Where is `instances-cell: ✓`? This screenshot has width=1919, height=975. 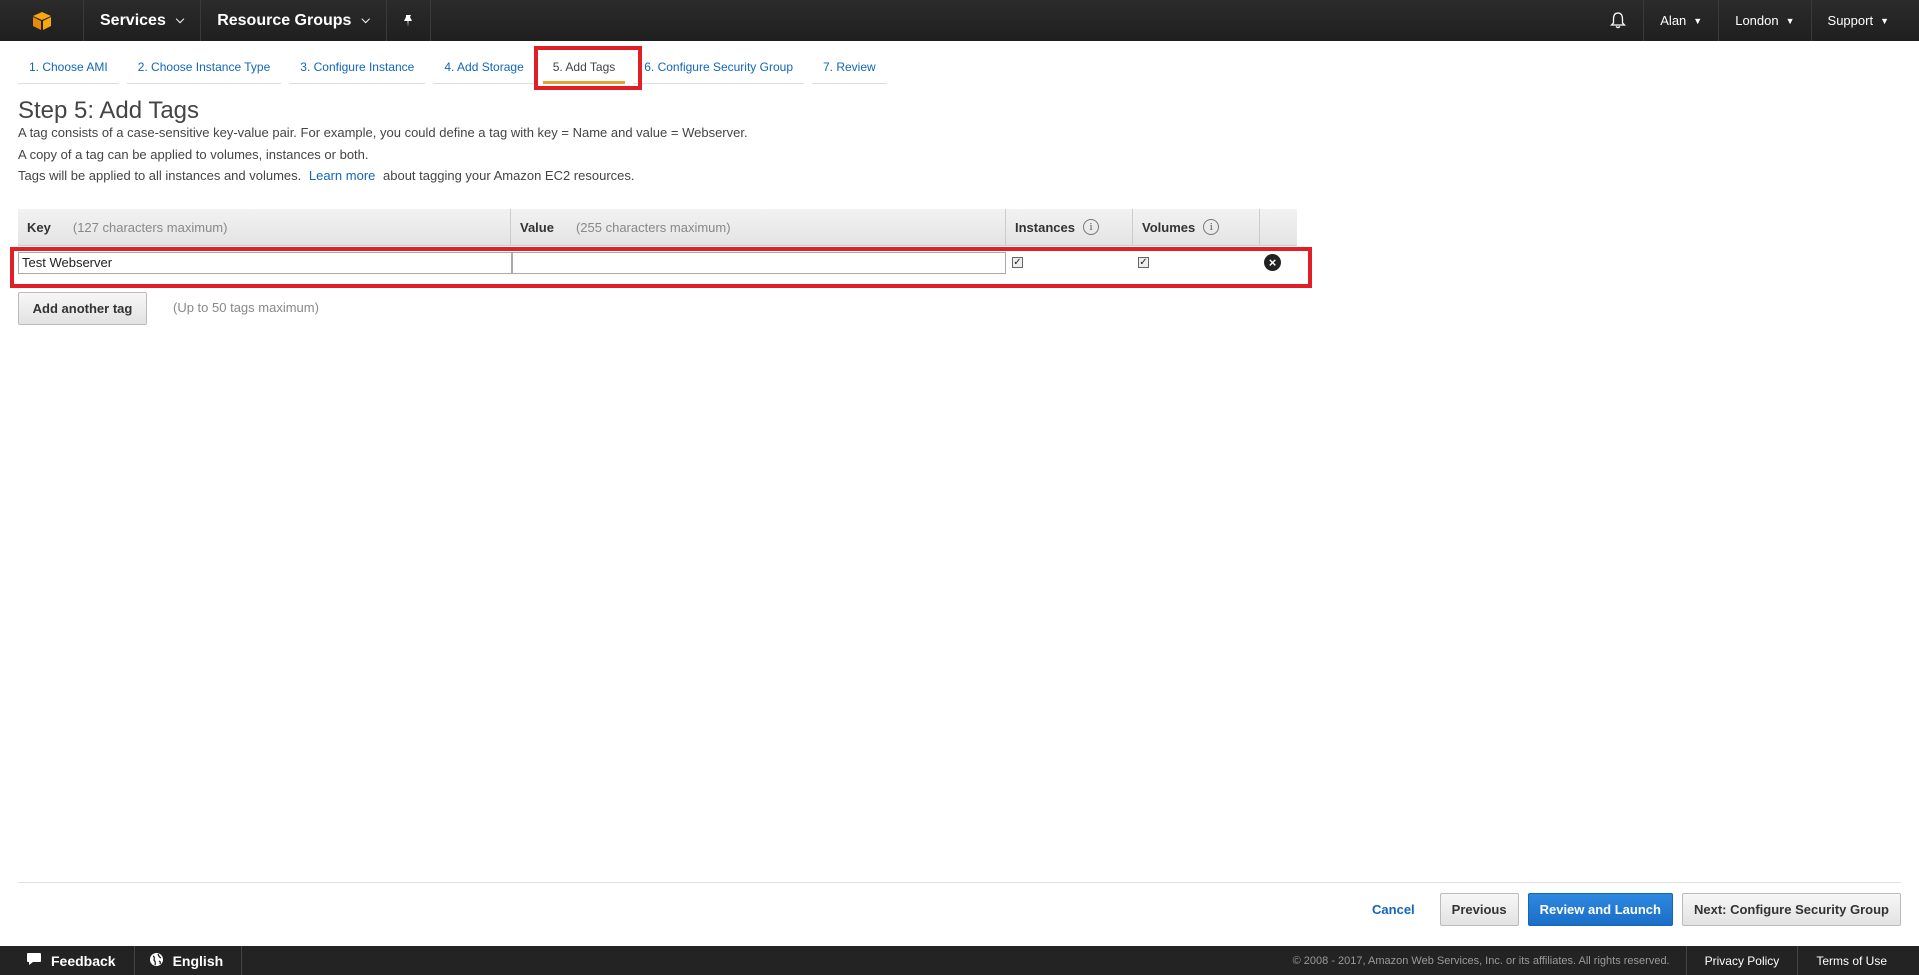 instances-cell: ✓ is located at coordinates (1069, 262).